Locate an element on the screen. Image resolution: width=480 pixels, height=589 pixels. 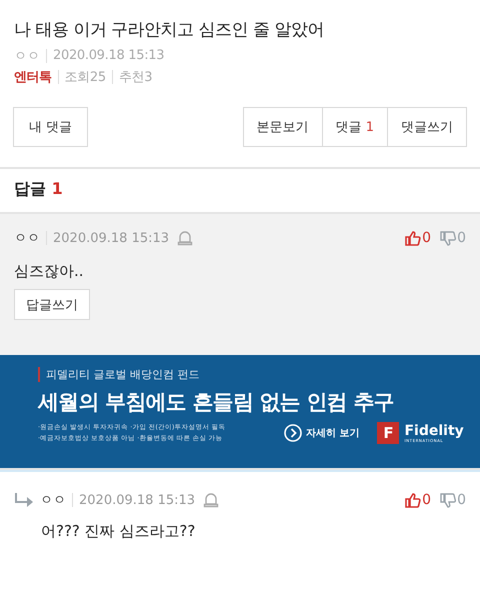
toolbar-button: 댓글 1 is located at coordinates (355, 127).